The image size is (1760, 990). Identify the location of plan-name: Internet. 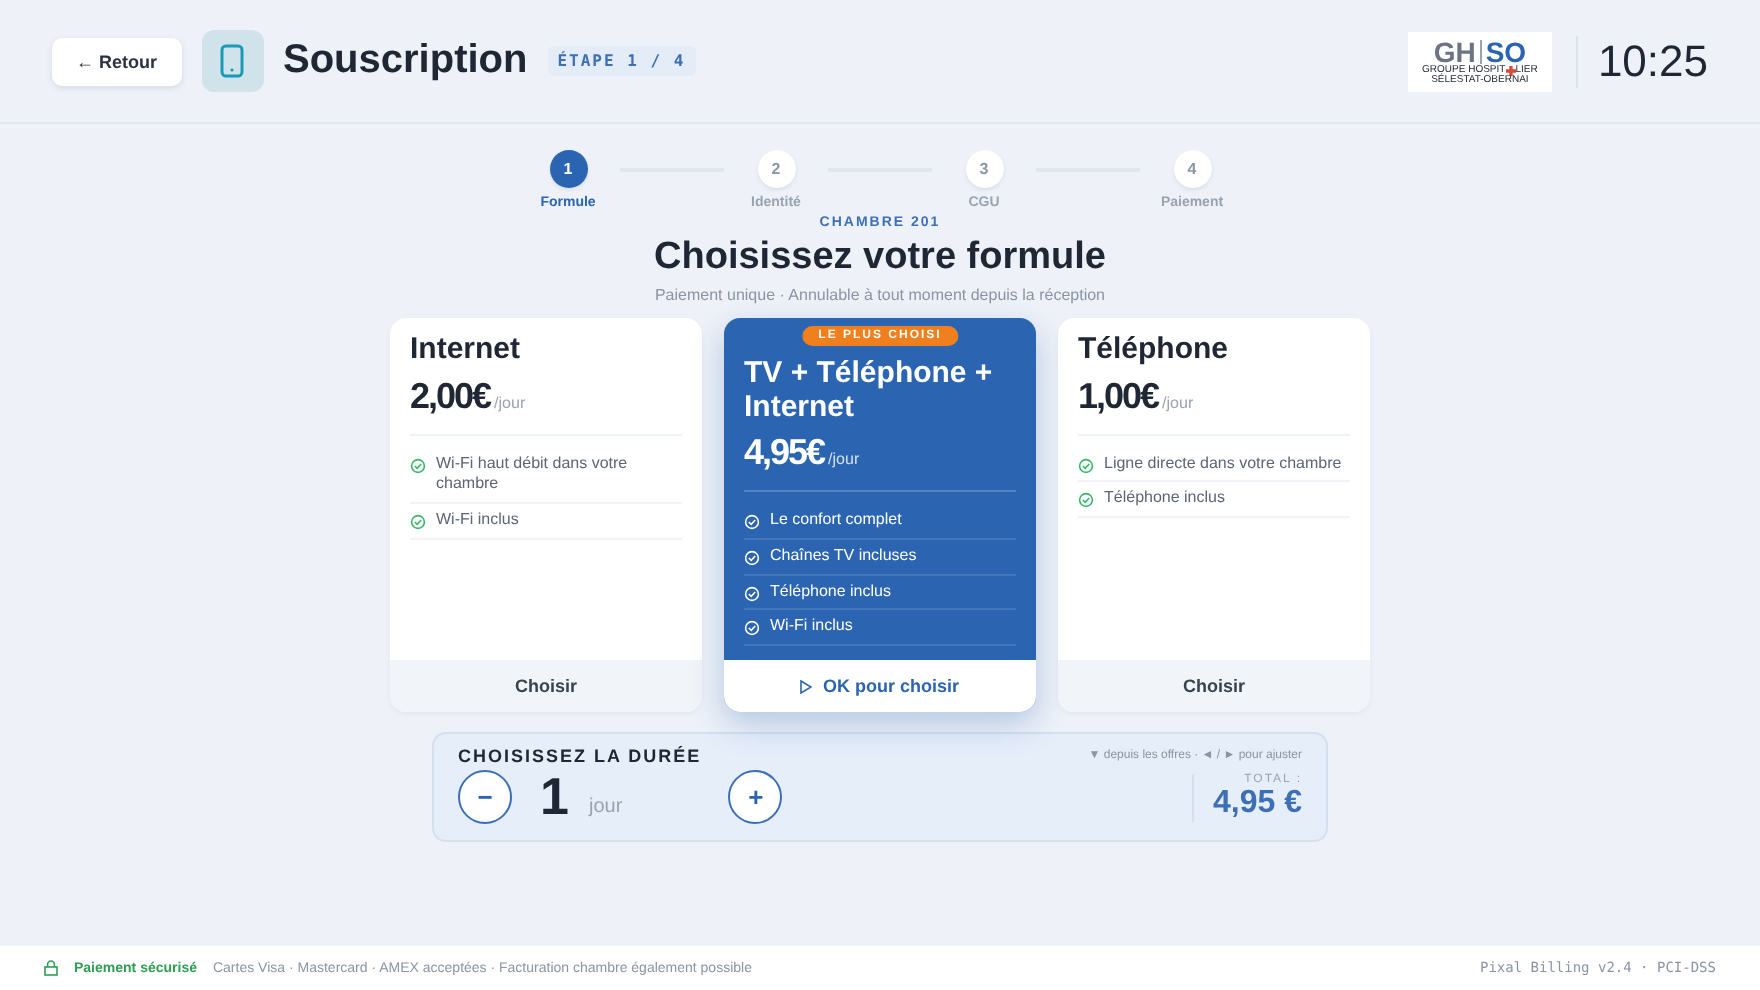
(466, 350).